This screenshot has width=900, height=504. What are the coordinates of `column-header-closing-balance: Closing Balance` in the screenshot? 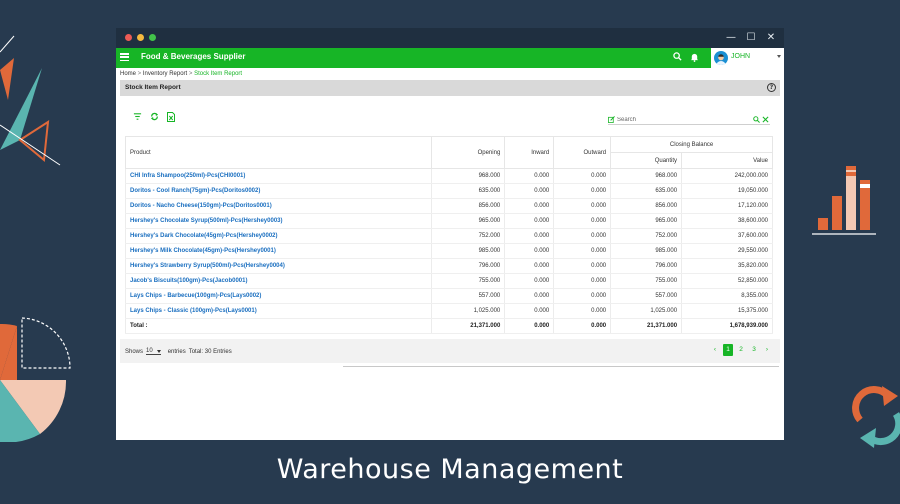 It's located at (691, 144).